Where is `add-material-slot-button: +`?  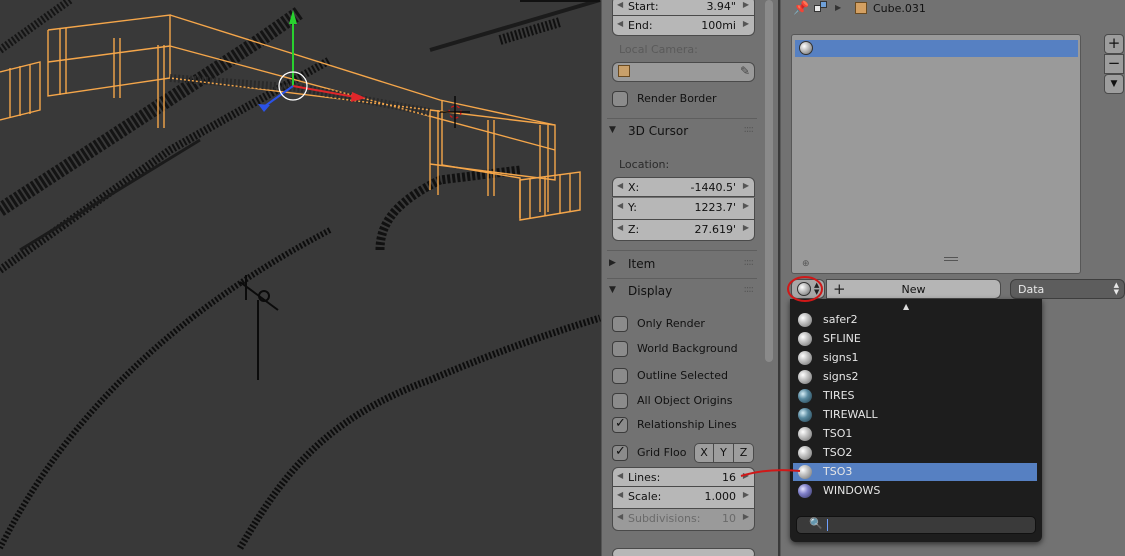 add-material-slot-button: + is located at coordinates (1114, 44).